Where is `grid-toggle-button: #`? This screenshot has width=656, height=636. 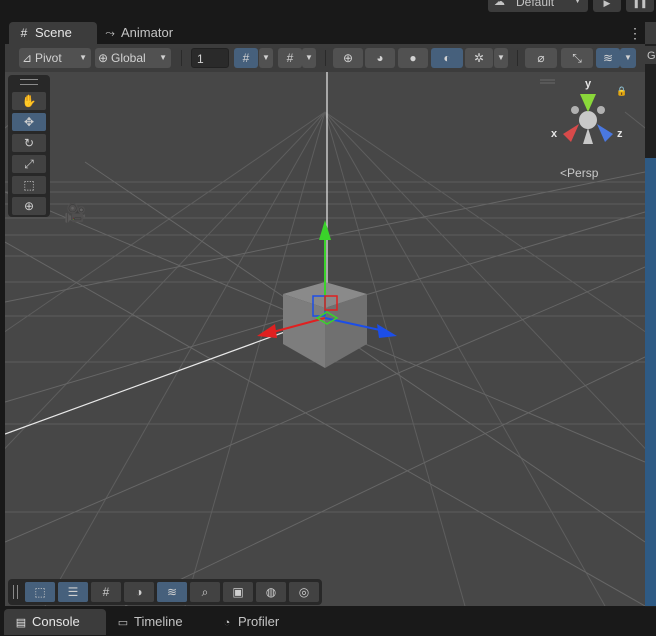
grid-toggle-button: # is located at coordinates (106, 592).